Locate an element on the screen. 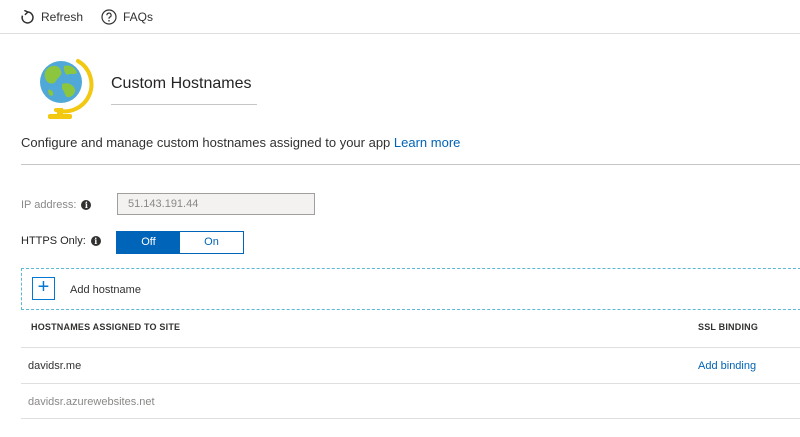 The width and height of the screenshot is (800, 437). ip-address-field is located at coordinates (216, 204).